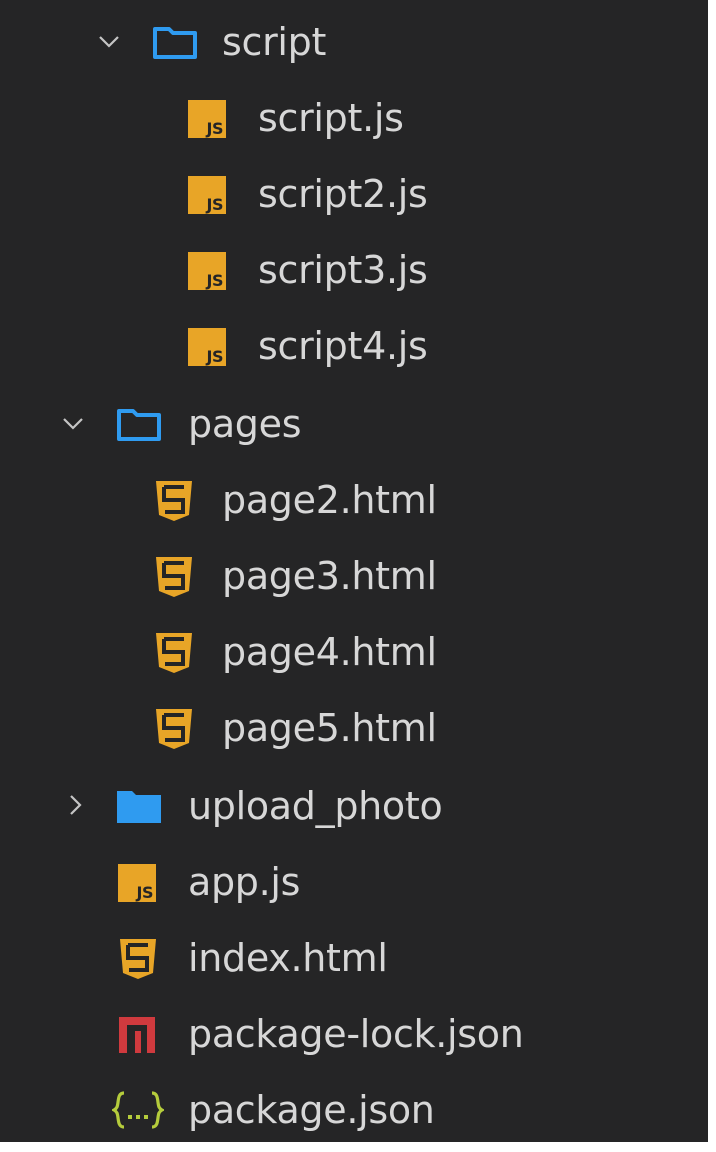 This screenshot has height=1152, width=716. I want to click on file-item: index.html, so click(354, 958).